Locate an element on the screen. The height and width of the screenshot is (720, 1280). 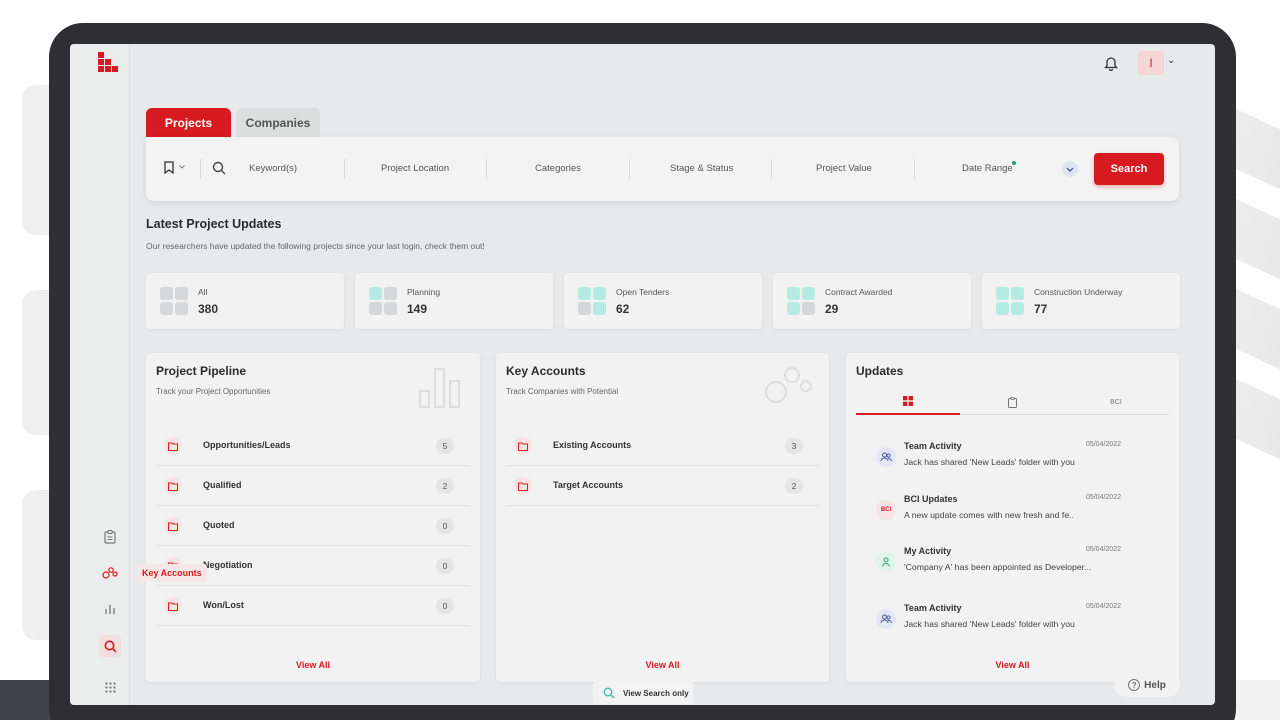
date-range-filter: Date Range is located at coordinates (987, 168).